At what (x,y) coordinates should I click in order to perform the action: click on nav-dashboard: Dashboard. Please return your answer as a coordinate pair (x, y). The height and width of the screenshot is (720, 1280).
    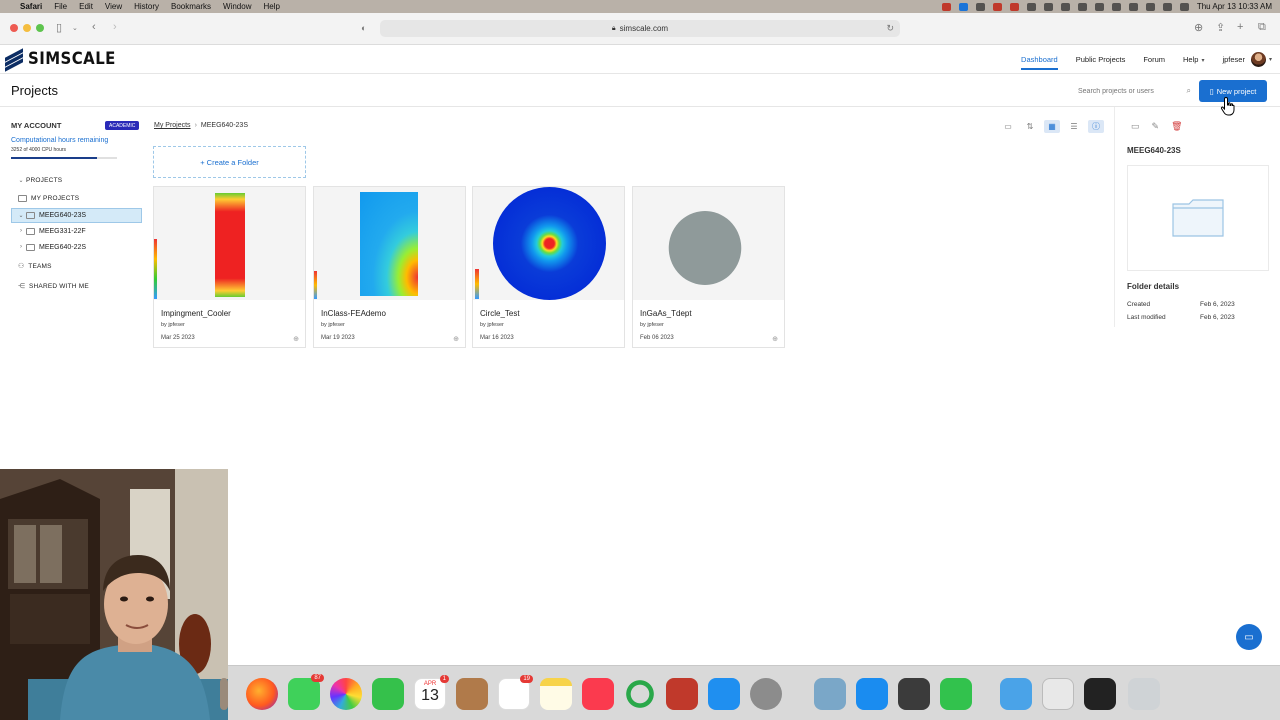
    Looking at the image, I should click on (1039, 62).